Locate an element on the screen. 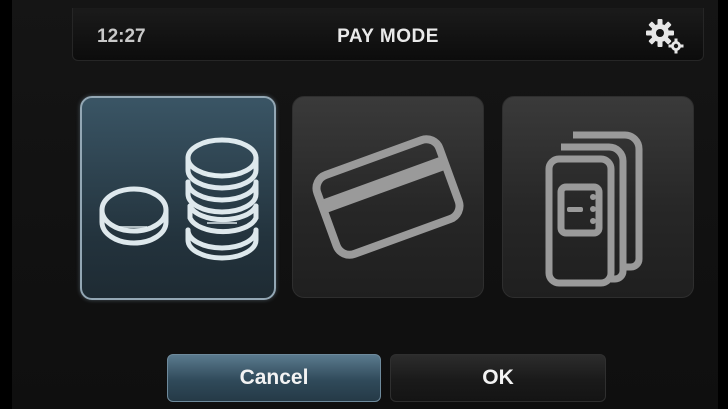 This screenshot has height=409, width=728. credit-card-icon is located at coordinates (388, 197).